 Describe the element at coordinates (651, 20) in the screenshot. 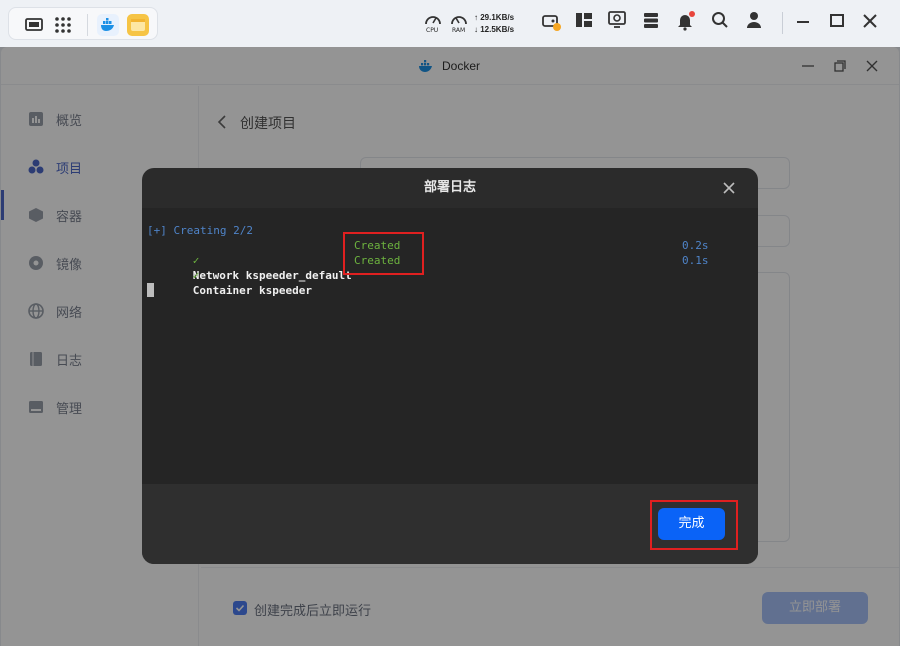

I see `server-icon` at that location.